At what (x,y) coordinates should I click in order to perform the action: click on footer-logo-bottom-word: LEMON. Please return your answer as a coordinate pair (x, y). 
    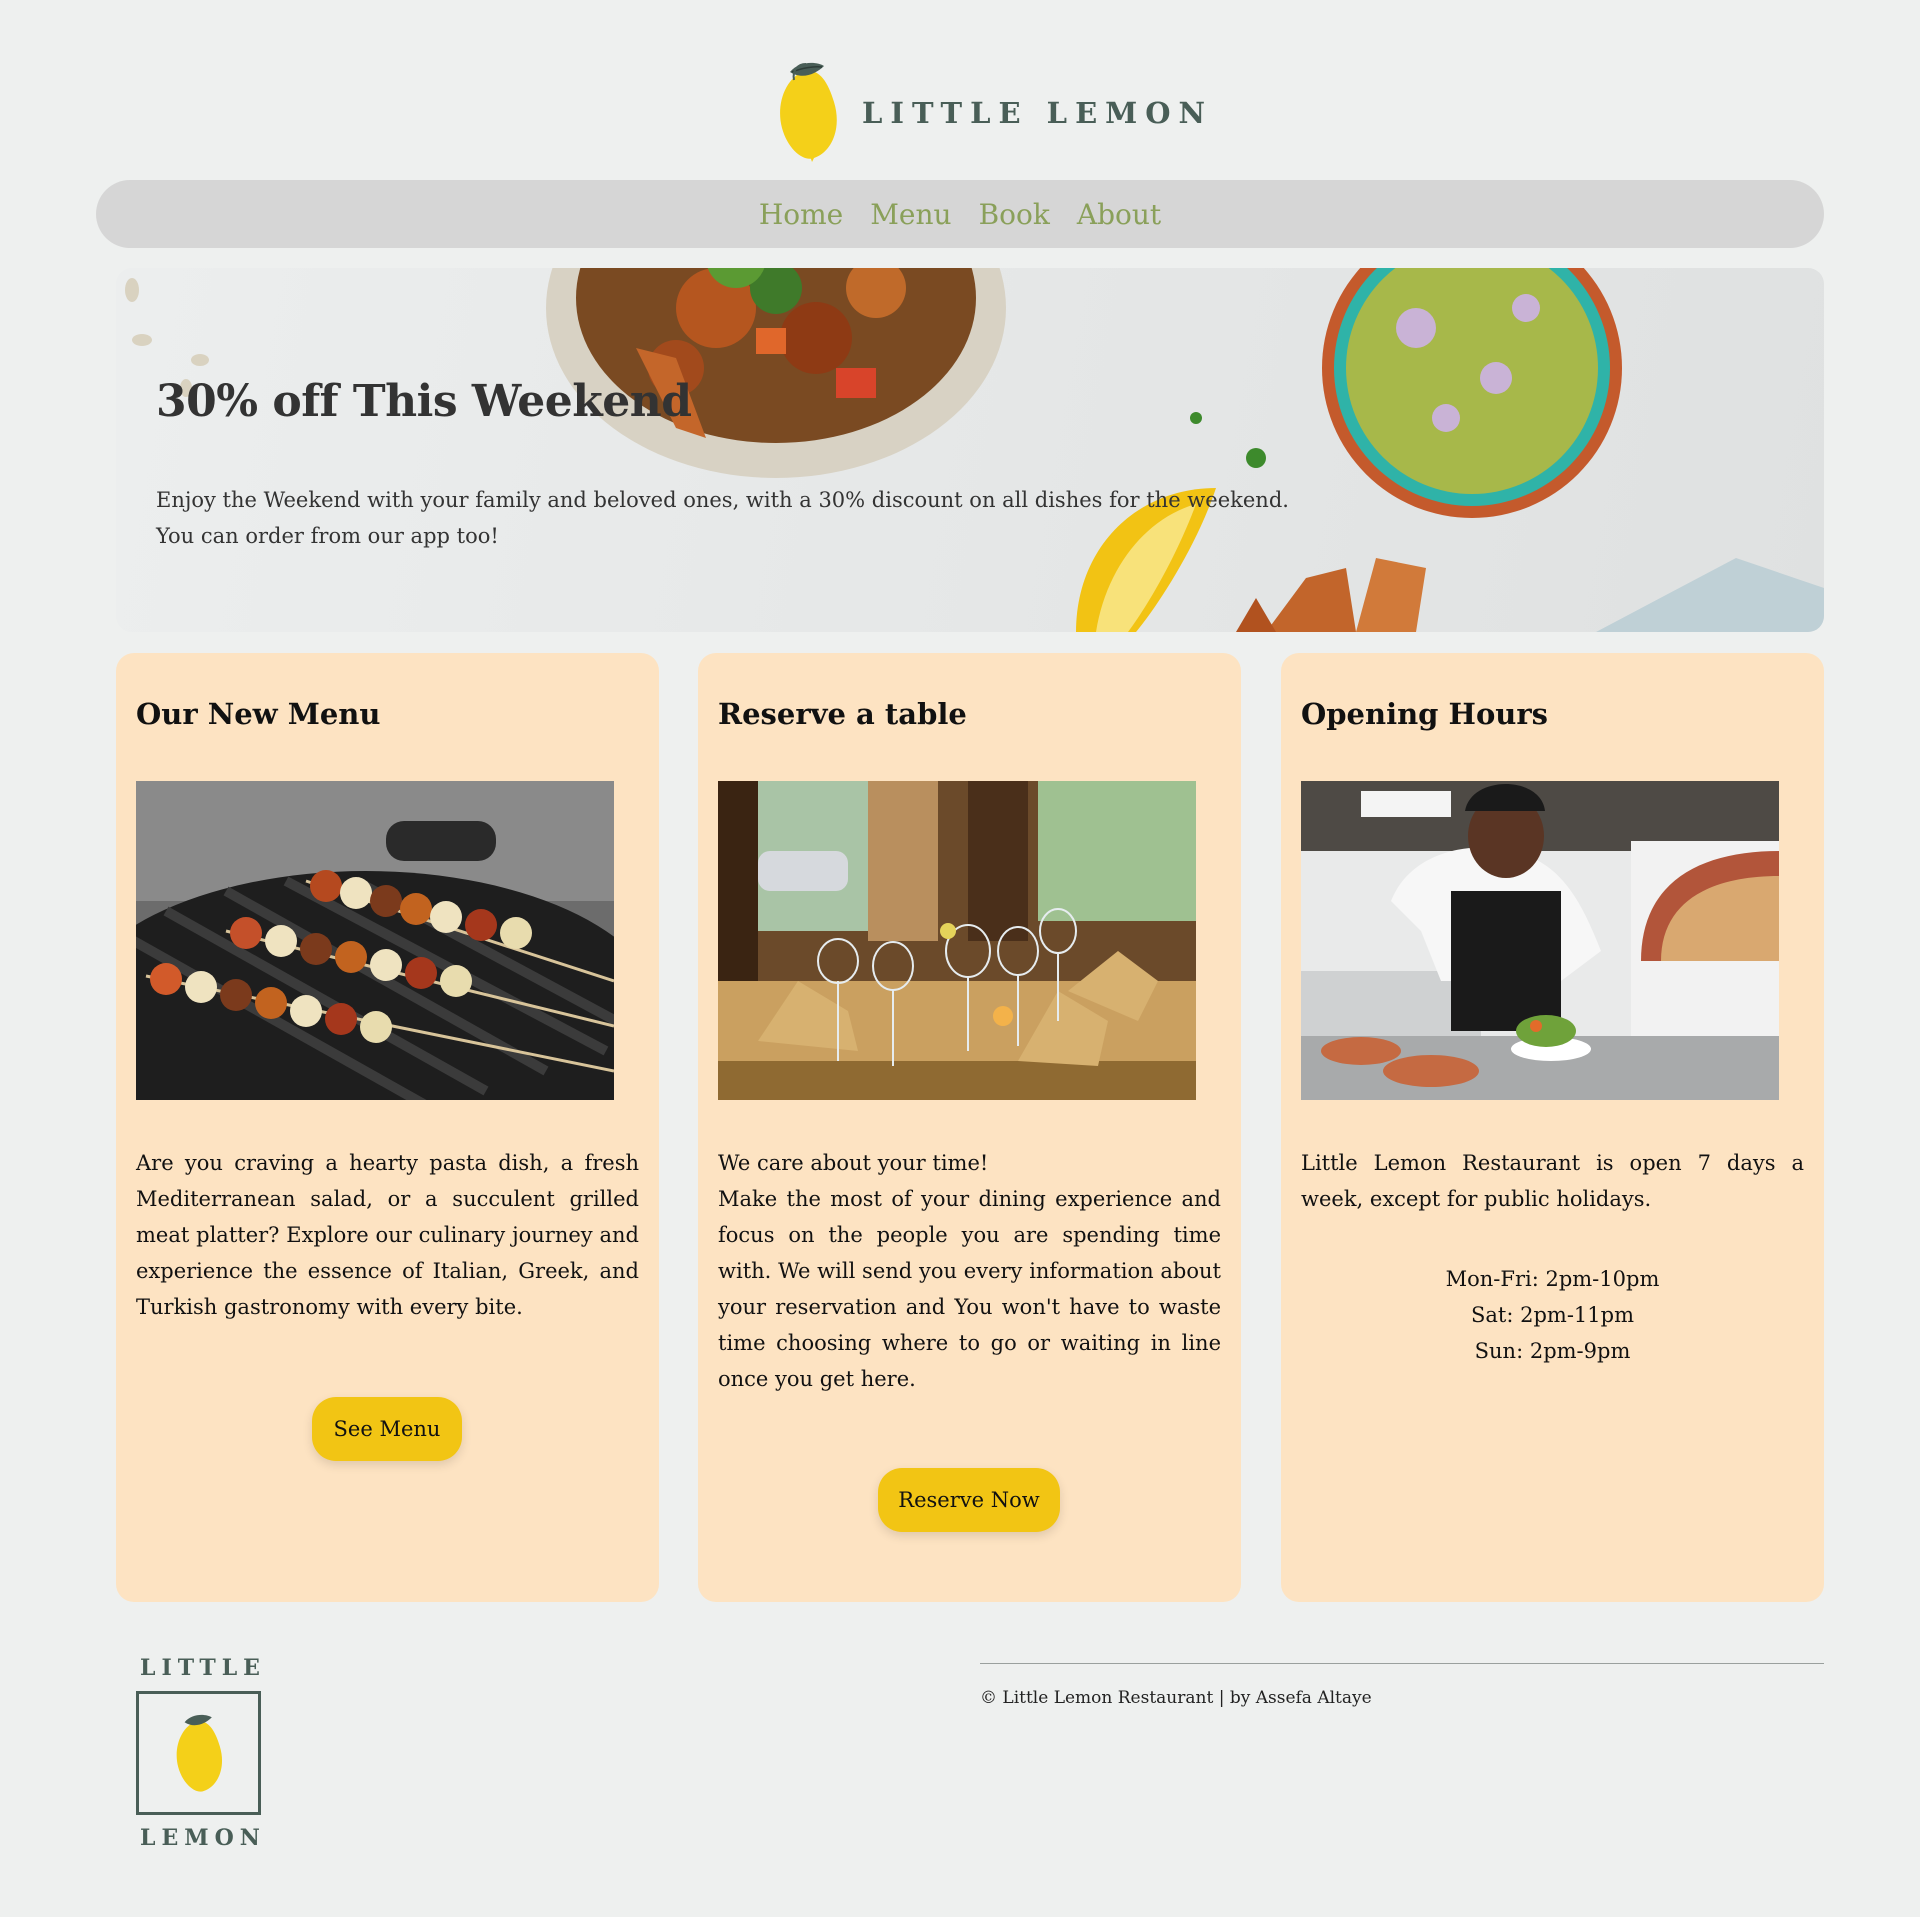
    Looking at the image, I should click on (203, 1838).